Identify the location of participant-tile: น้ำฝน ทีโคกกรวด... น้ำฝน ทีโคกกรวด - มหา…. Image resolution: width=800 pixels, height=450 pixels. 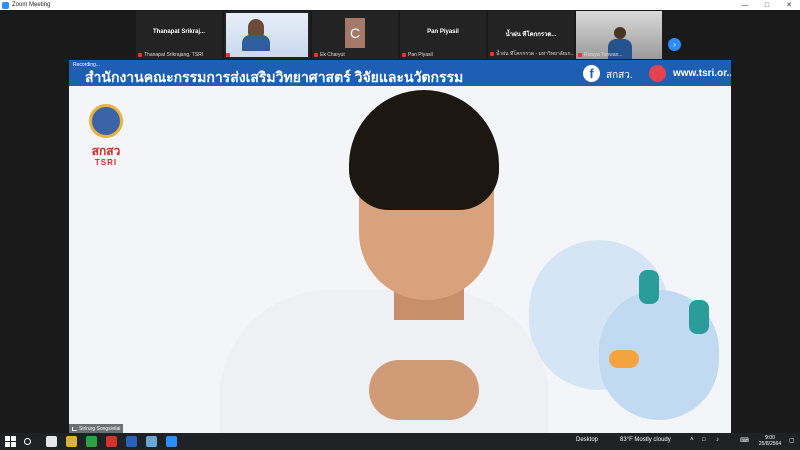
(531, 35).